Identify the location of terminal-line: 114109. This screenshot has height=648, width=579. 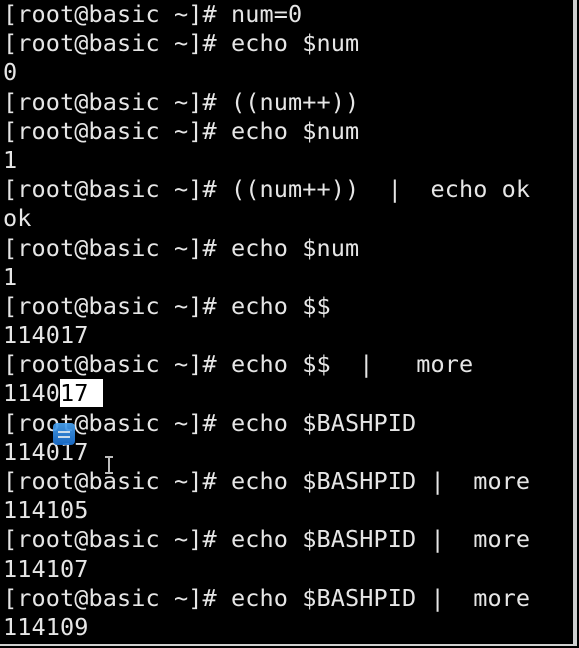
(46, 626).